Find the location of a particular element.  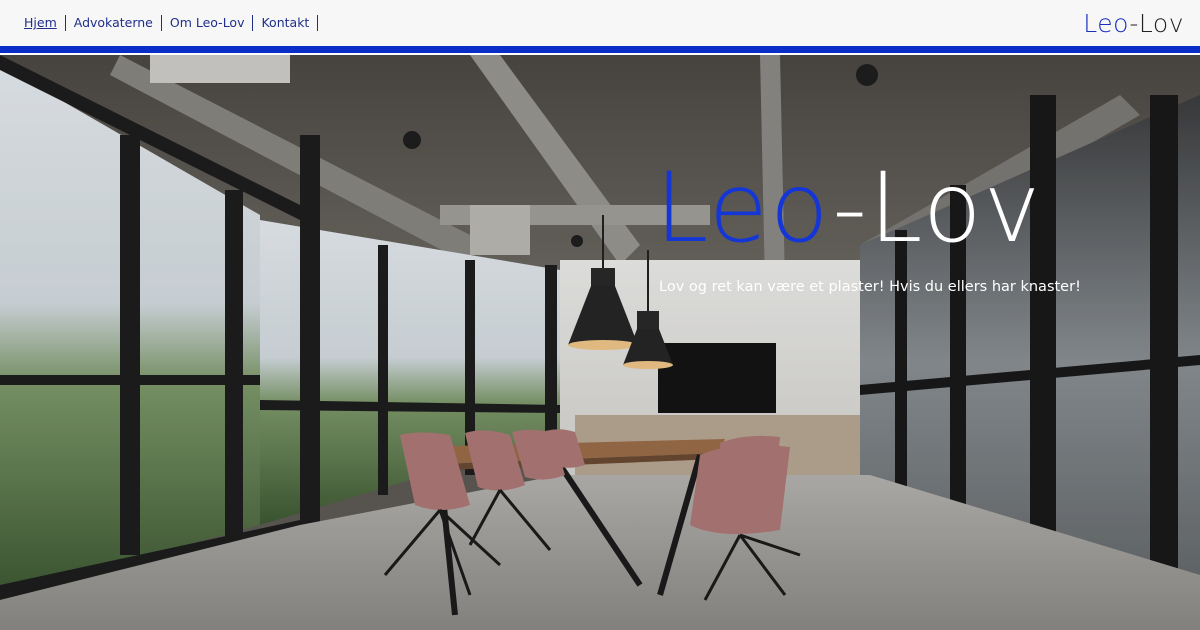

nav-link-om-leo-lov: Om Leo-Lov is located at coordinates (208, 23).